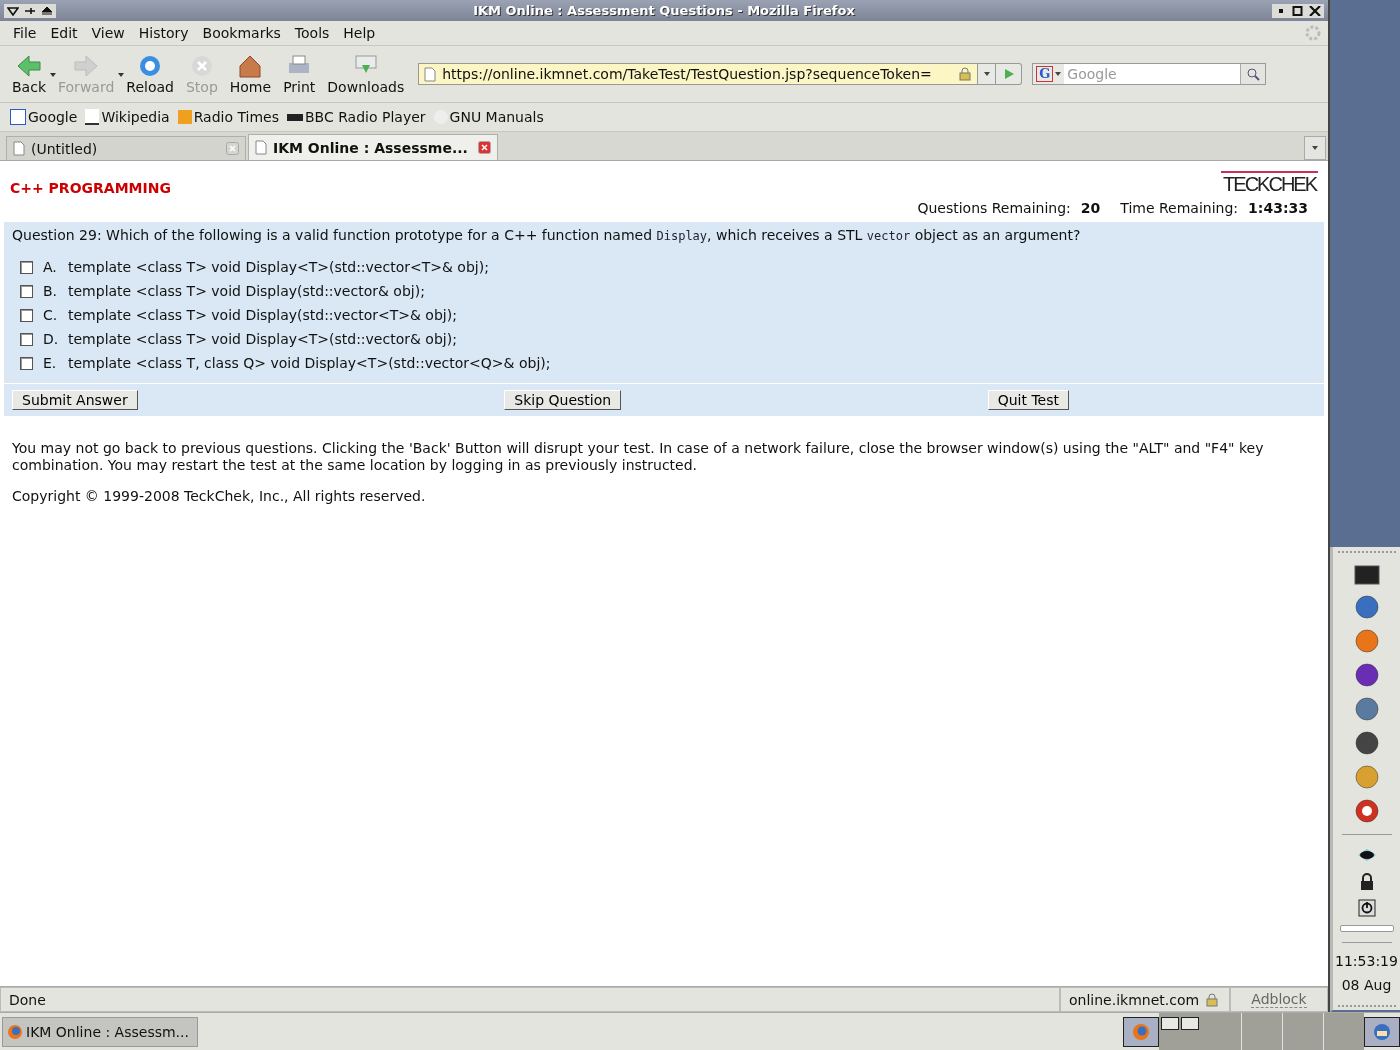 The image size is (1400, 1050). What do you see at coordinates (359, 33) in the screenshot?
I see `menu-item: Help` at bounding box center [359, 33].